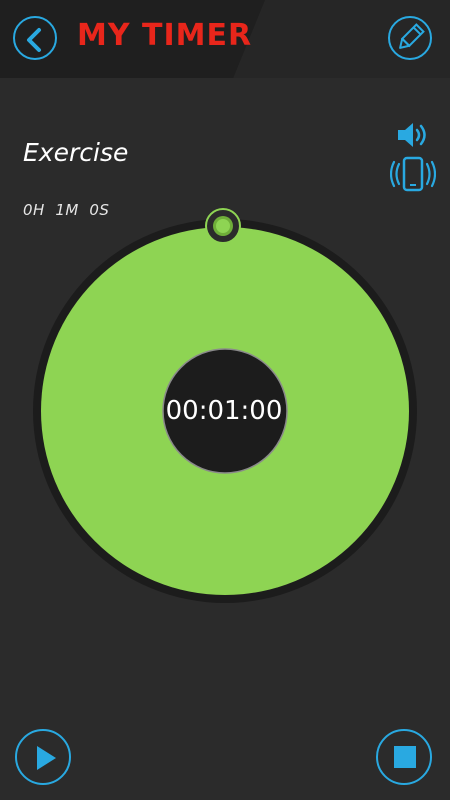  Describe the element at coordinates (413, 135) in the screenshot. I see `speaker-icon` at that location.